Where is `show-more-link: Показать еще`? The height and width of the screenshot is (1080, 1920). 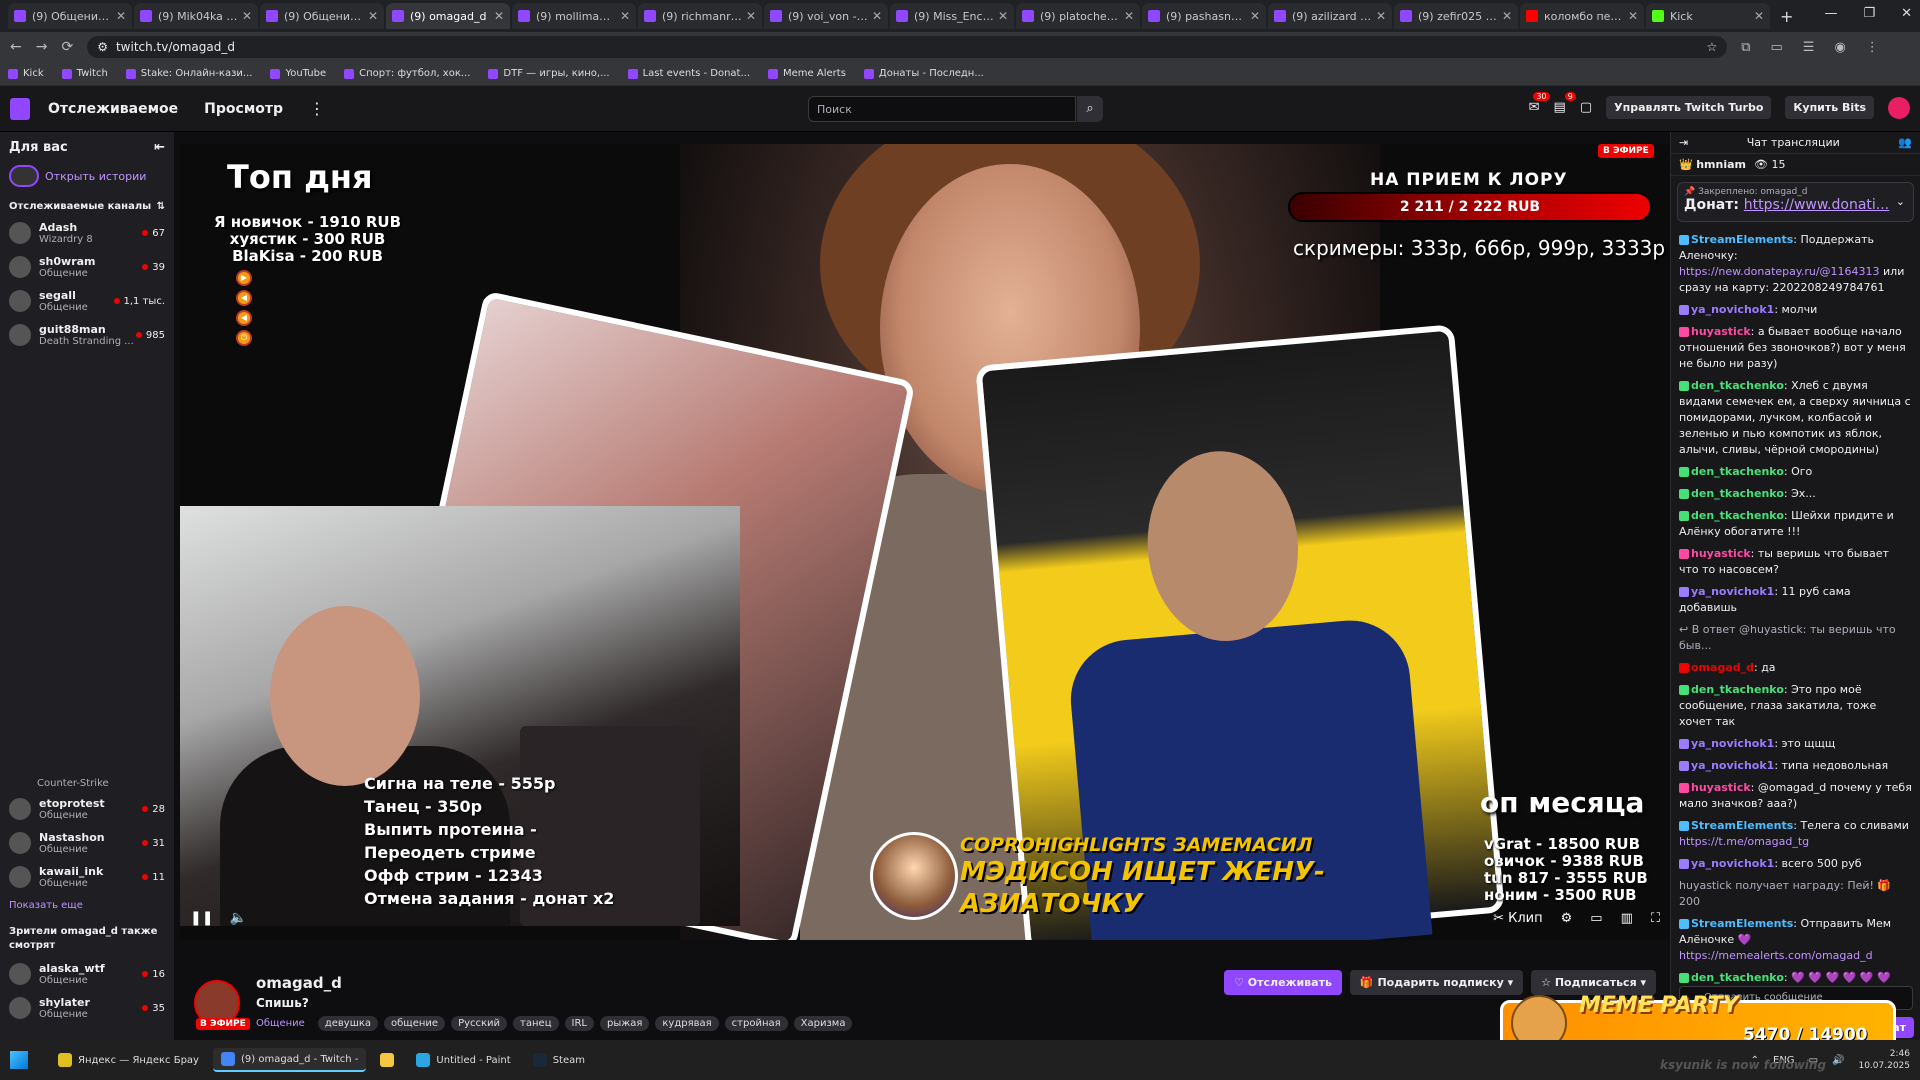 show-more-link: Показать еще is located at coordinates (87, 905).